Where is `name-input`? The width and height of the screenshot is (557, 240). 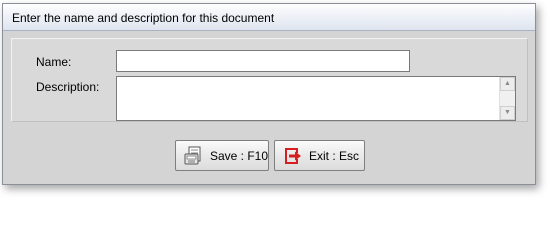 name-input is located at coordinates (263, 61).